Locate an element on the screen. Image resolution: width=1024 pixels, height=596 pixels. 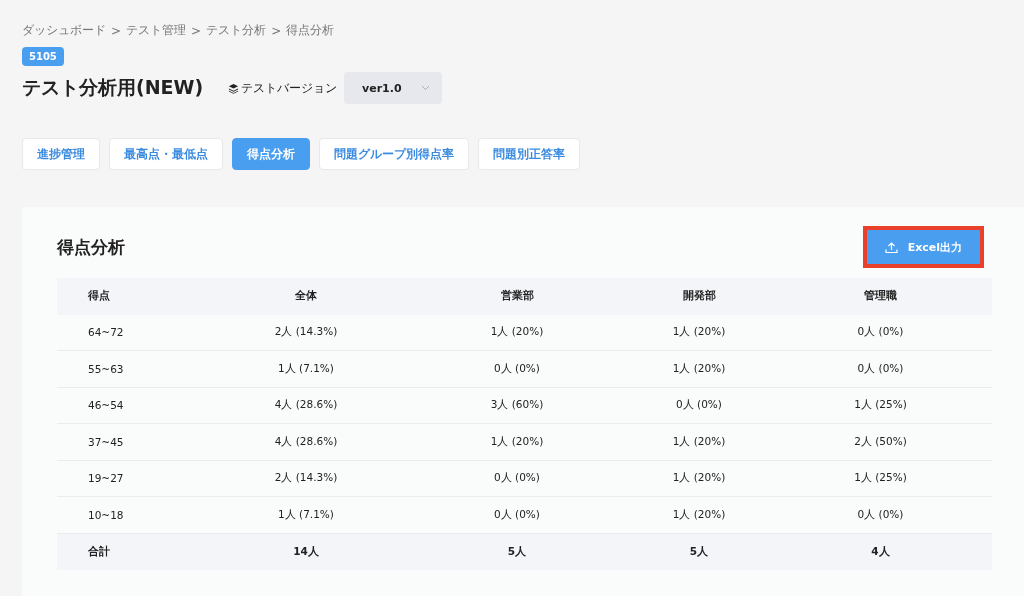
version-select: ver1.0 is located at coordinates (393, 88).